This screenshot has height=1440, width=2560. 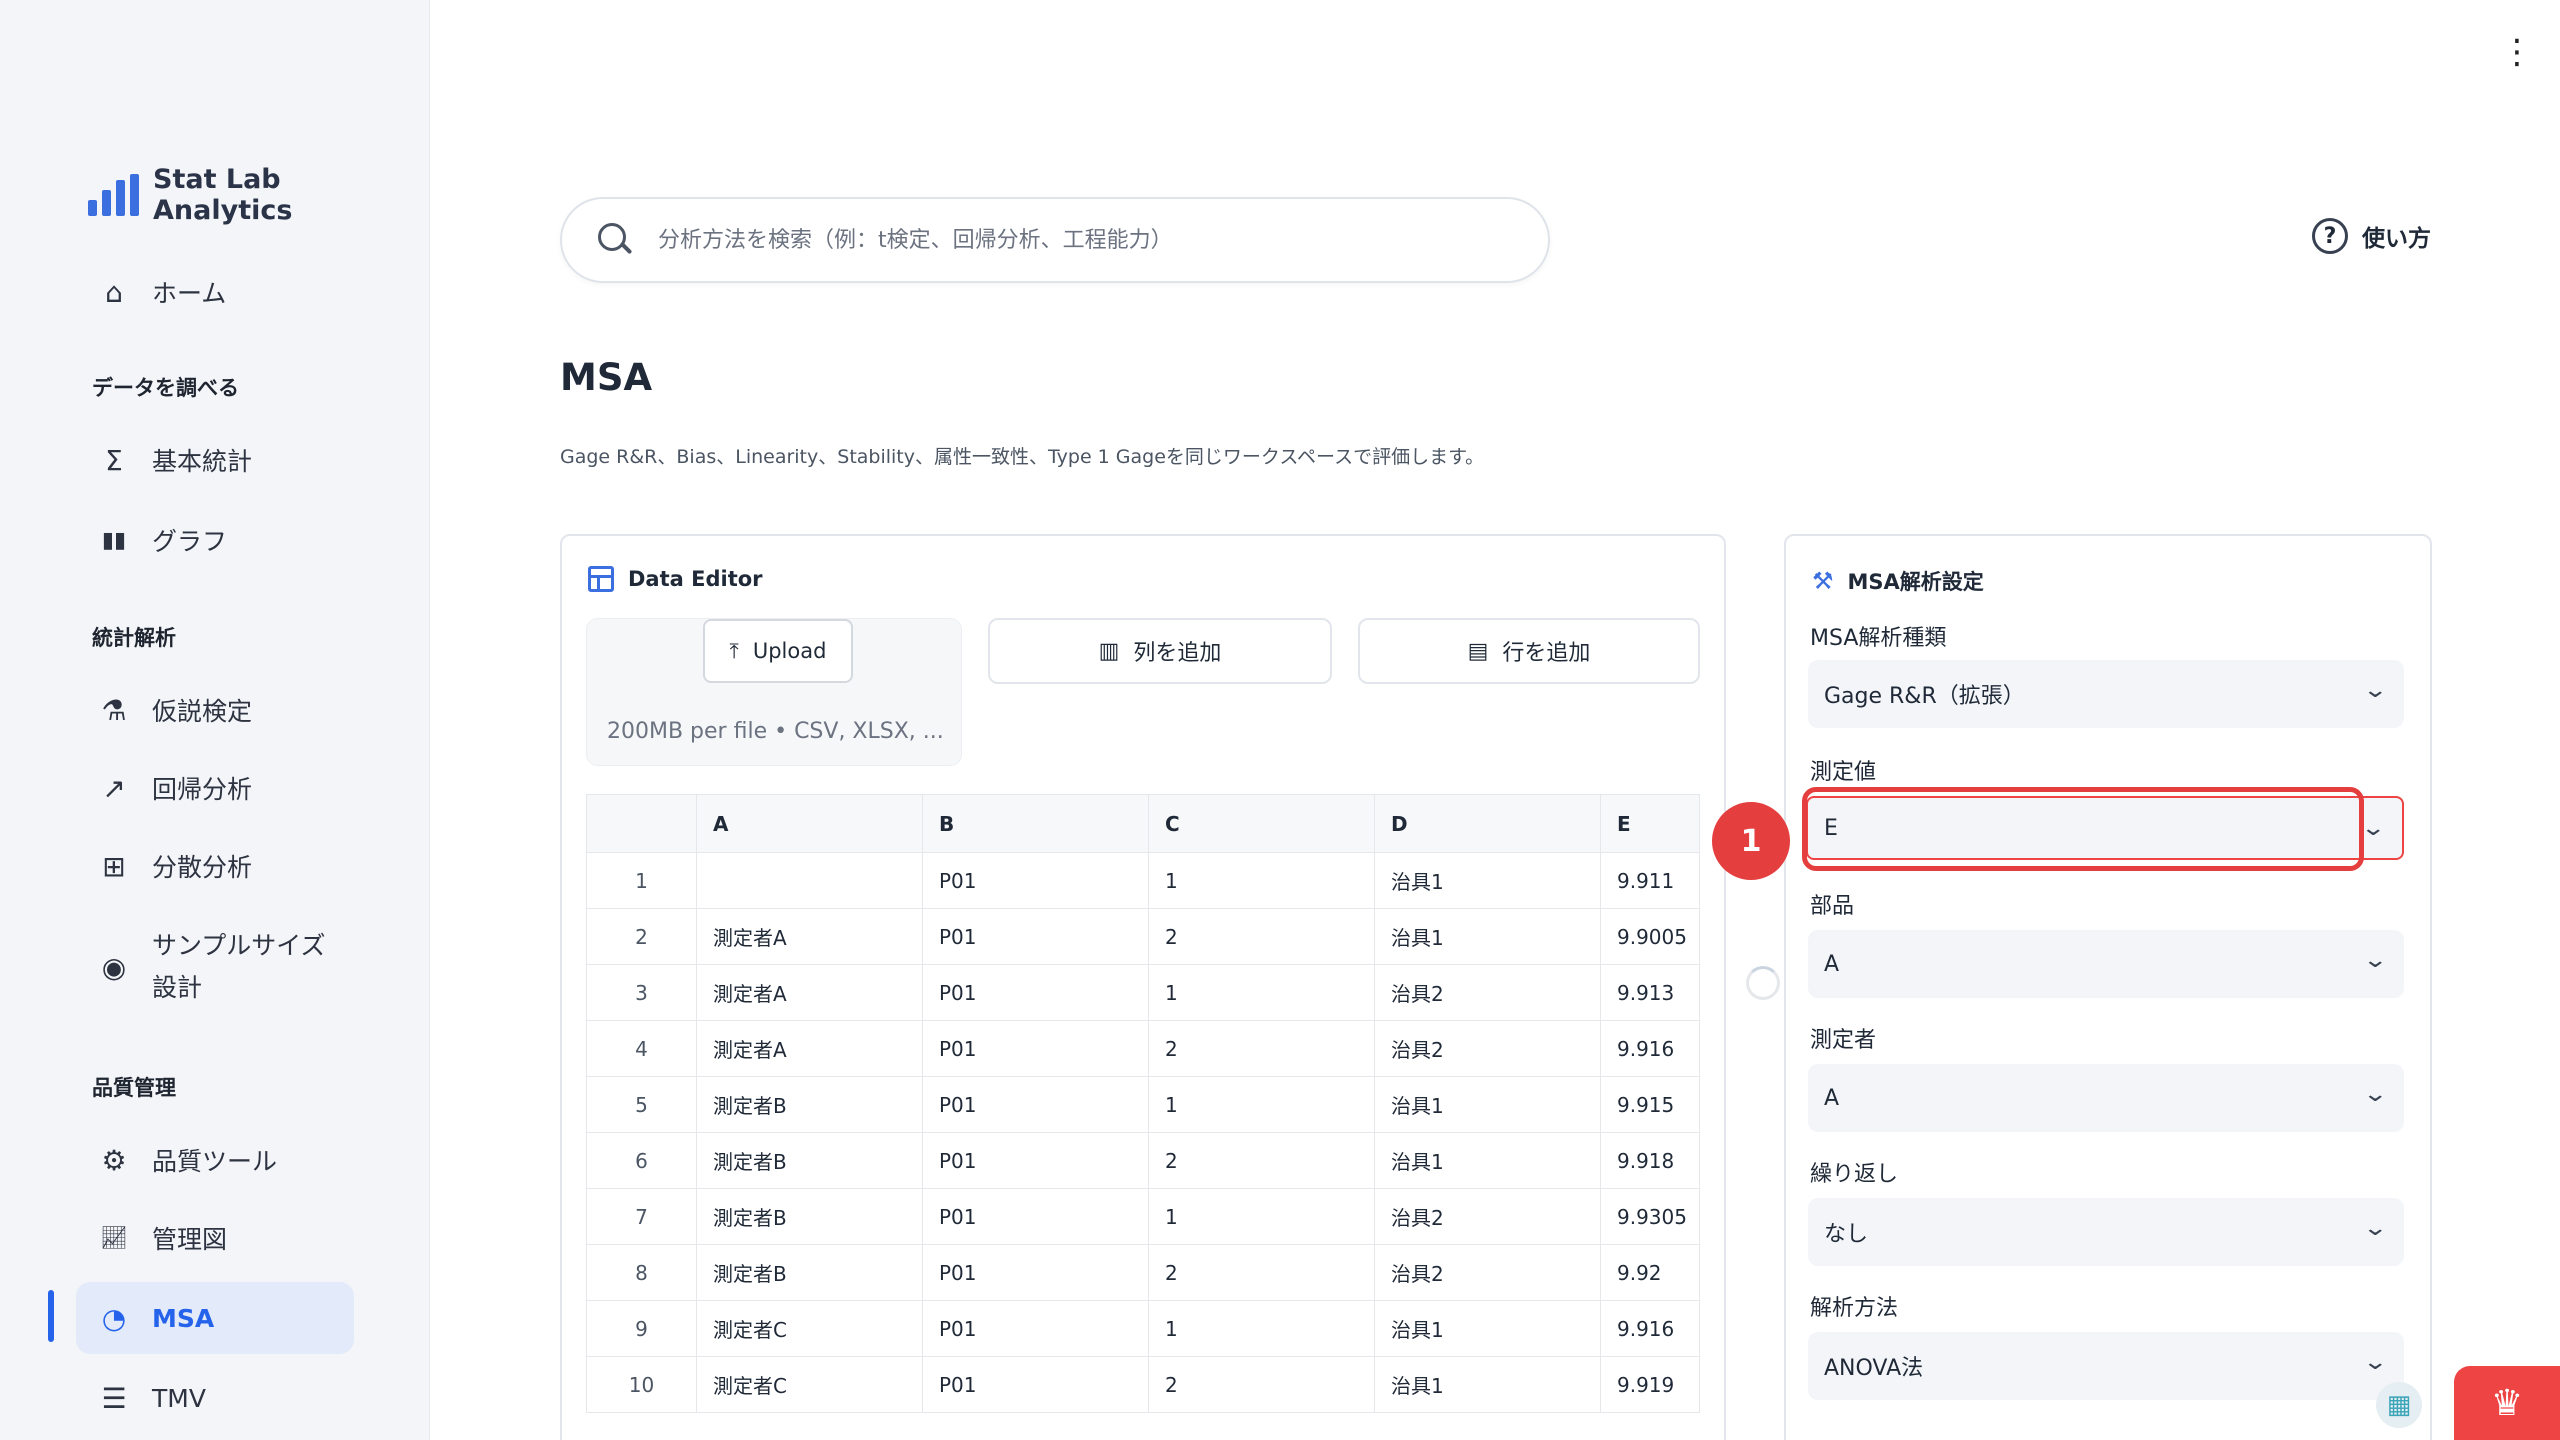 I want to click on search-bar, so click(x=1055, y=240).